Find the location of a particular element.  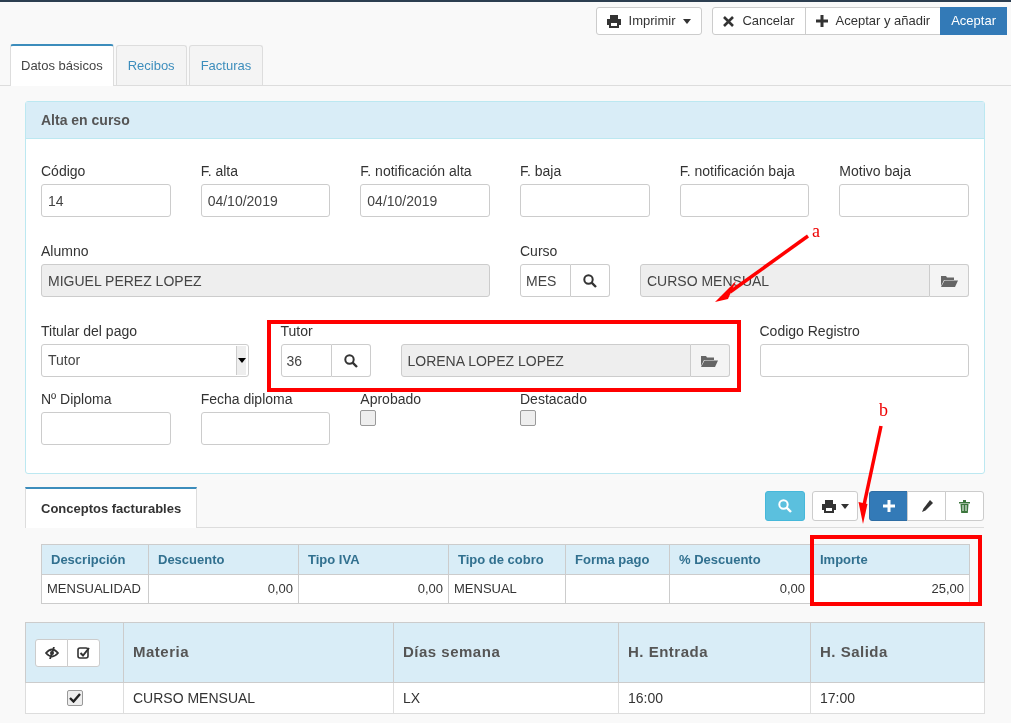

field-label: Motivo baja is located at coordinates (875, 171).